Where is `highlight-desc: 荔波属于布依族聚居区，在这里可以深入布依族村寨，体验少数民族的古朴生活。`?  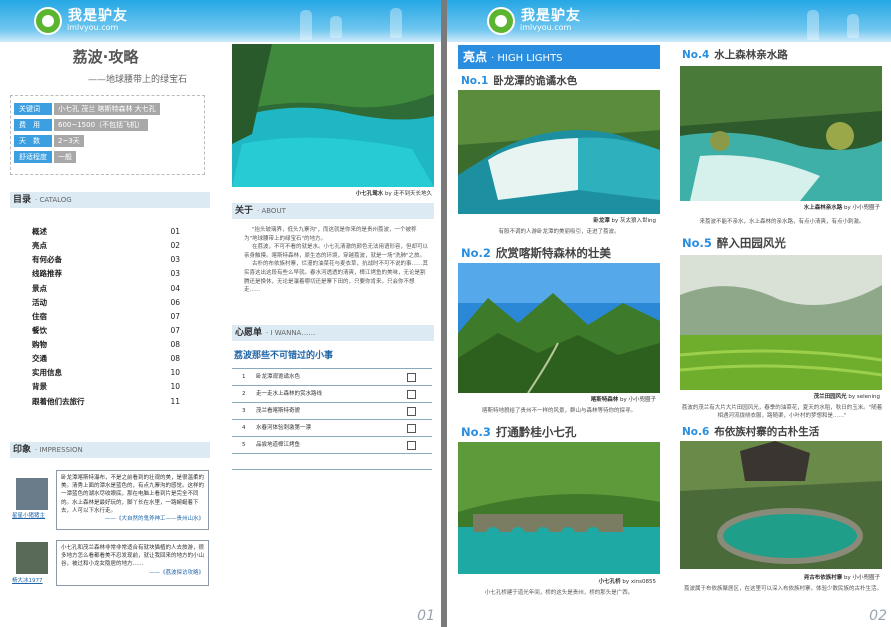 highlight-desc: 荔波属于布依族聚居区，在这里可以深入布依族村寨，体验少数民族的古朴生活。 is located at coordinates (783, 589).